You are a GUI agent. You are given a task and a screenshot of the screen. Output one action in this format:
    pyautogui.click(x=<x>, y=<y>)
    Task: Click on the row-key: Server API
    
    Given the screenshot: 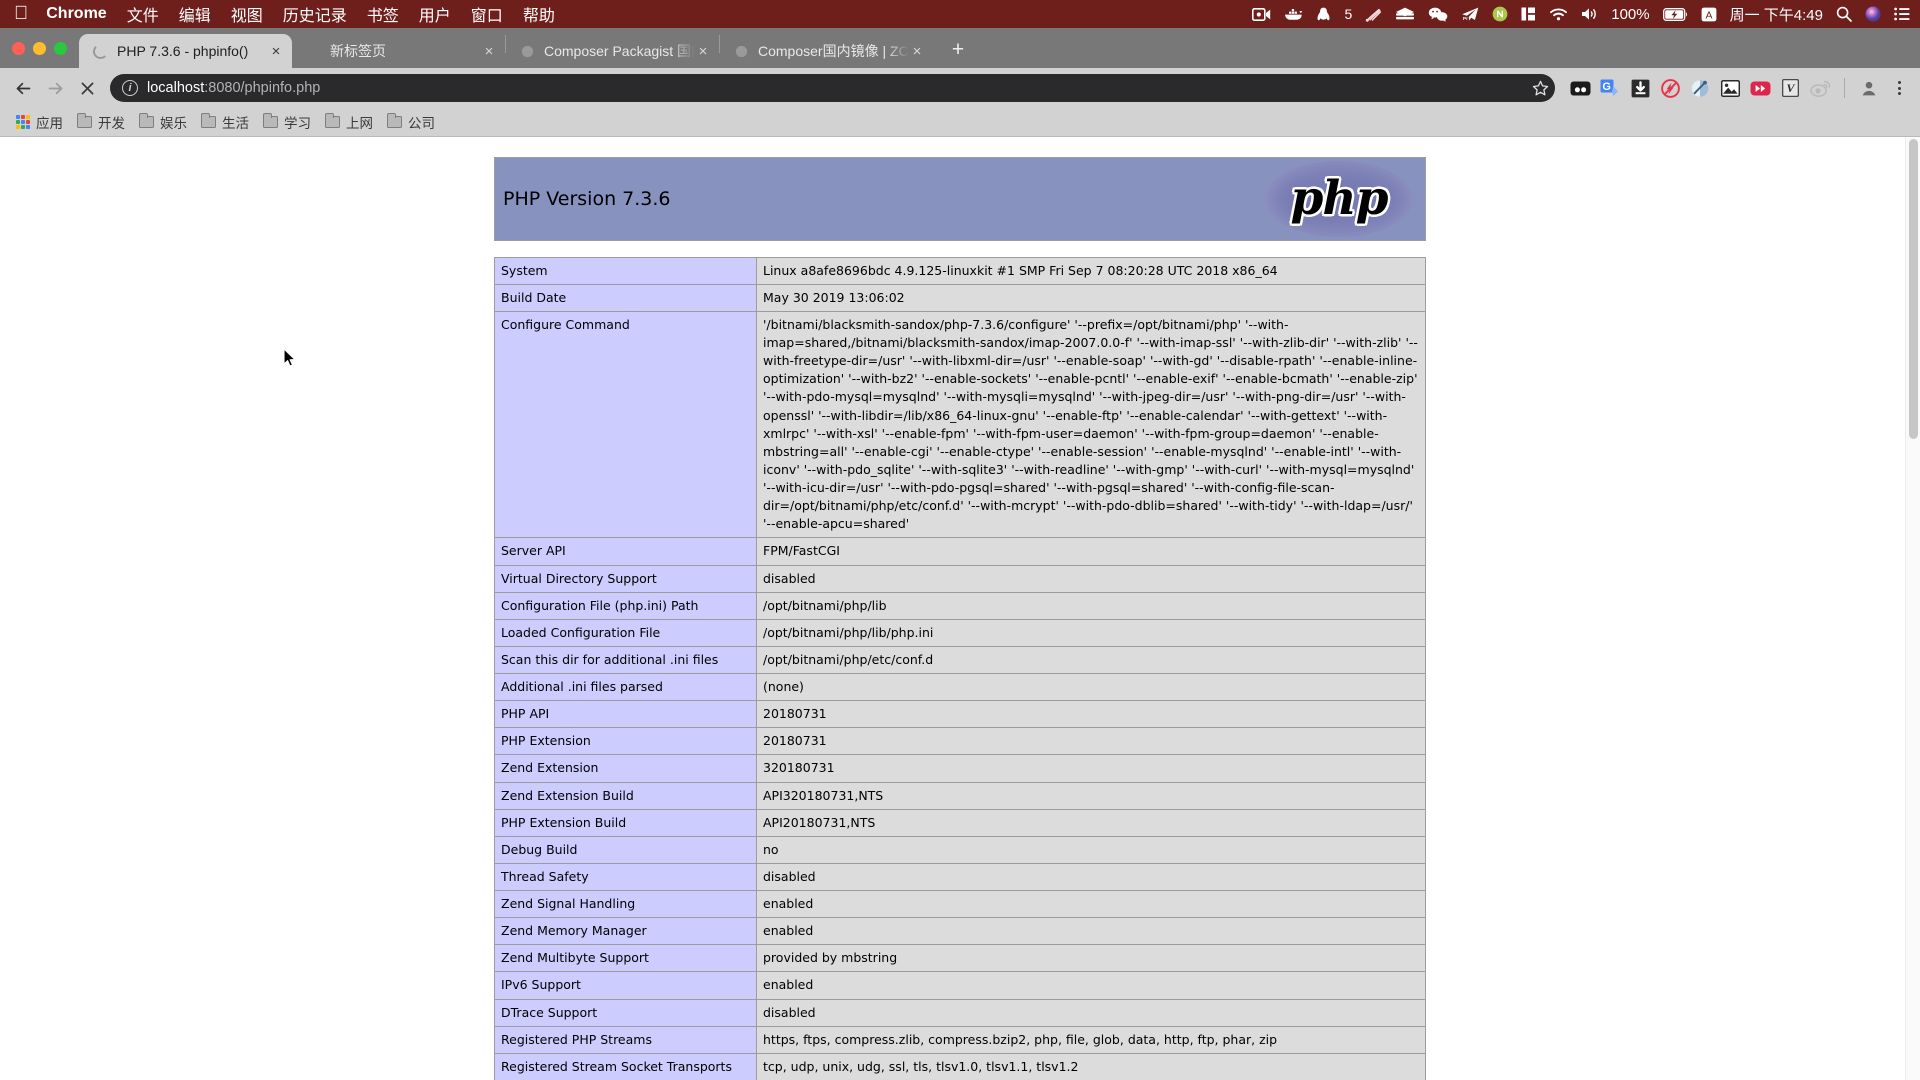 What is the action you would take?
    pyautogui.click(x=625, y=551)
    